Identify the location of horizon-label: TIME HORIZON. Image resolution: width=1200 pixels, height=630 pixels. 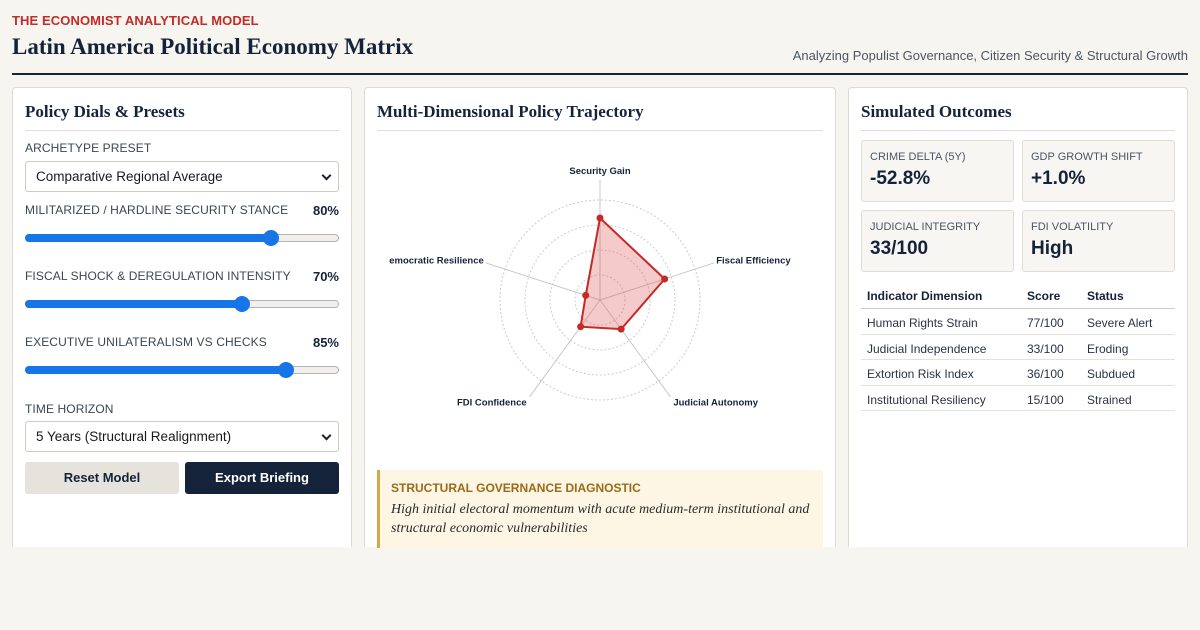
(69, 409).